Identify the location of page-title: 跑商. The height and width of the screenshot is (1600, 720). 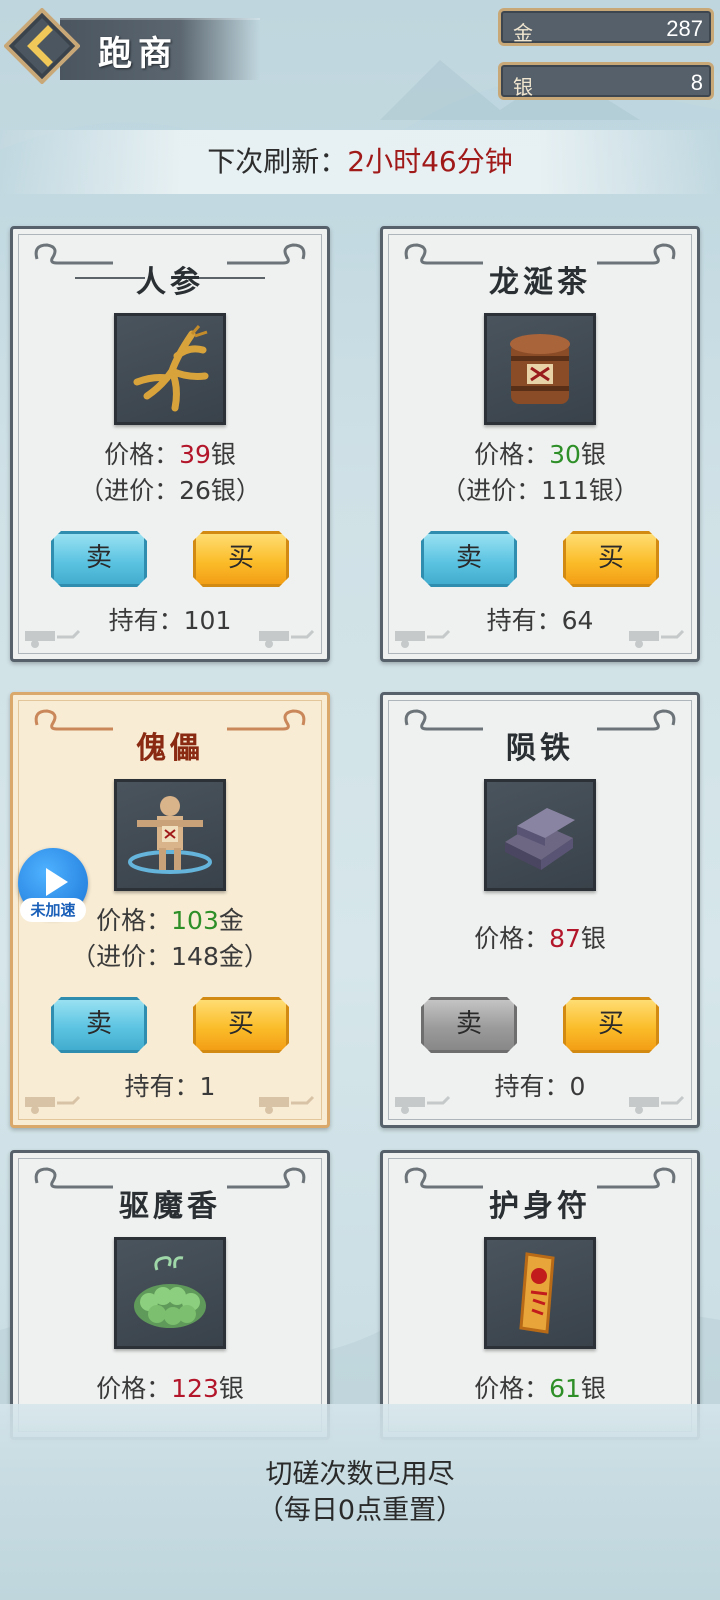
(138, 54).